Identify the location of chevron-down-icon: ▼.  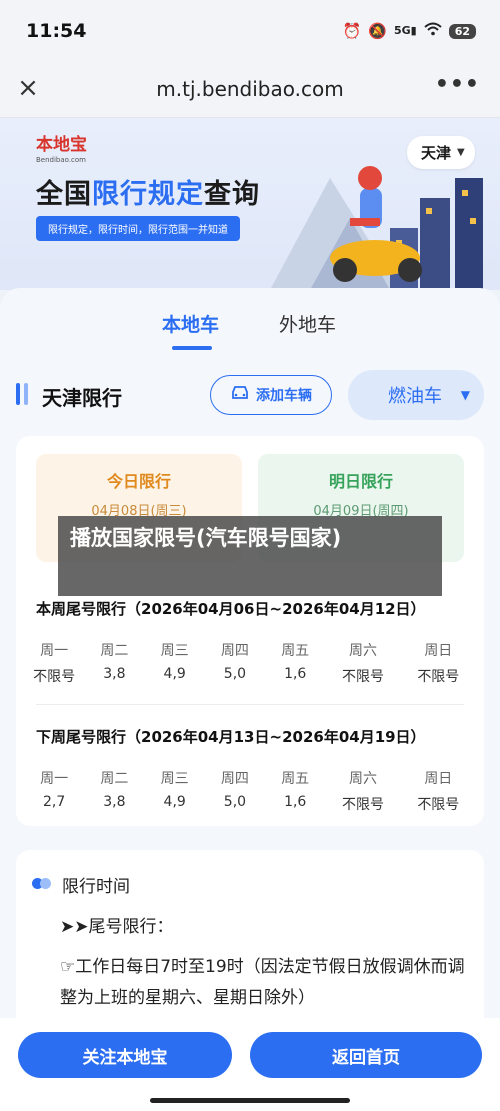
(461, 152).